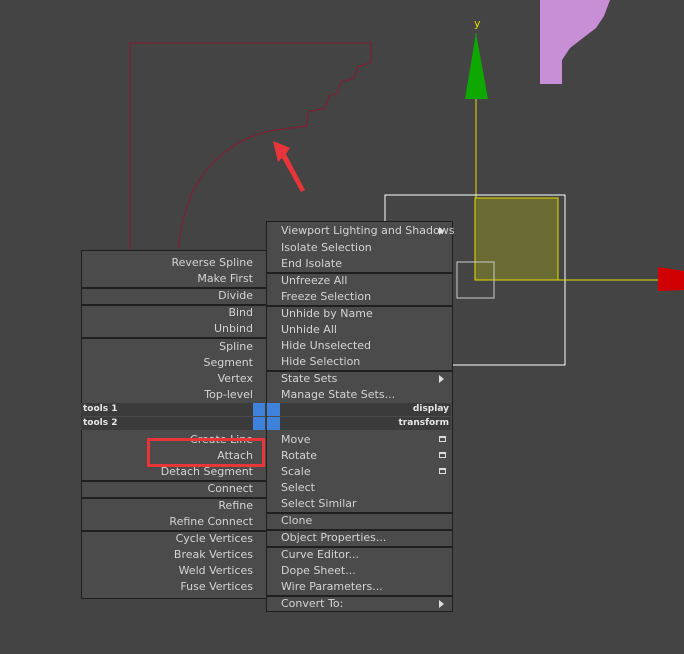 This screenshot has height=654, width=684. I want to click on menu-item-top-level: Top-level, so click(228, 395).